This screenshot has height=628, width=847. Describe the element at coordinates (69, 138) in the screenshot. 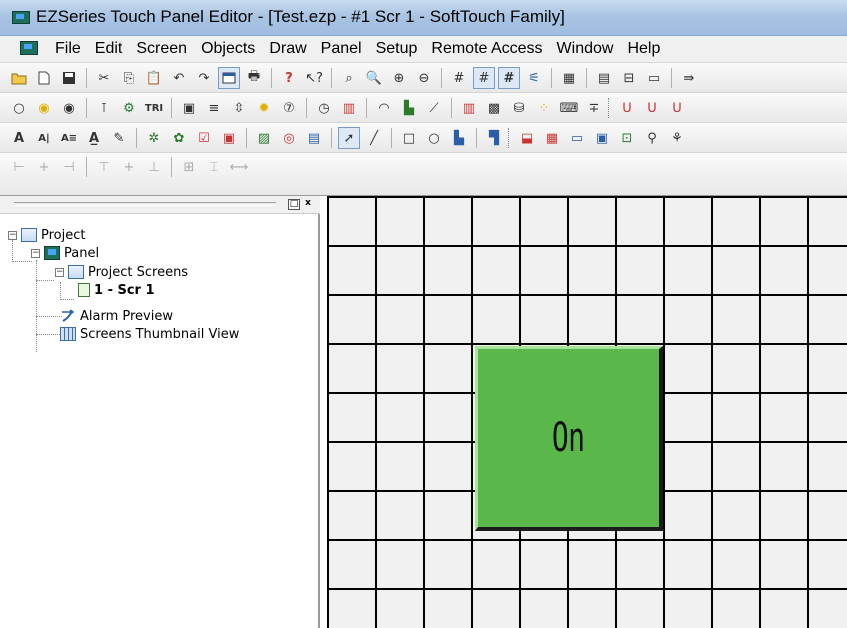

I see `dynamic-text-icon: A≡` at that location.